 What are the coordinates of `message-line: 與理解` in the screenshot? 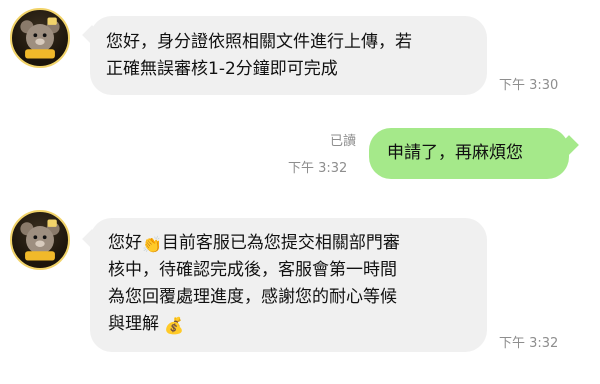 It's located at (133, 324).